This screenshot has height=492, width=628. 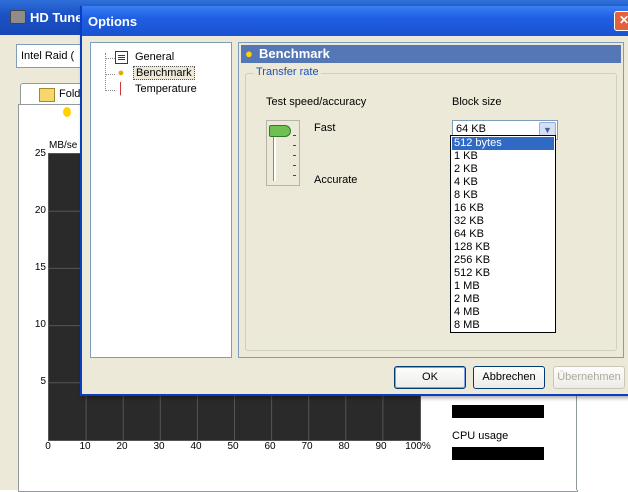 I want to click on block-size-option: 1 MB, so click(x=503, y=286).